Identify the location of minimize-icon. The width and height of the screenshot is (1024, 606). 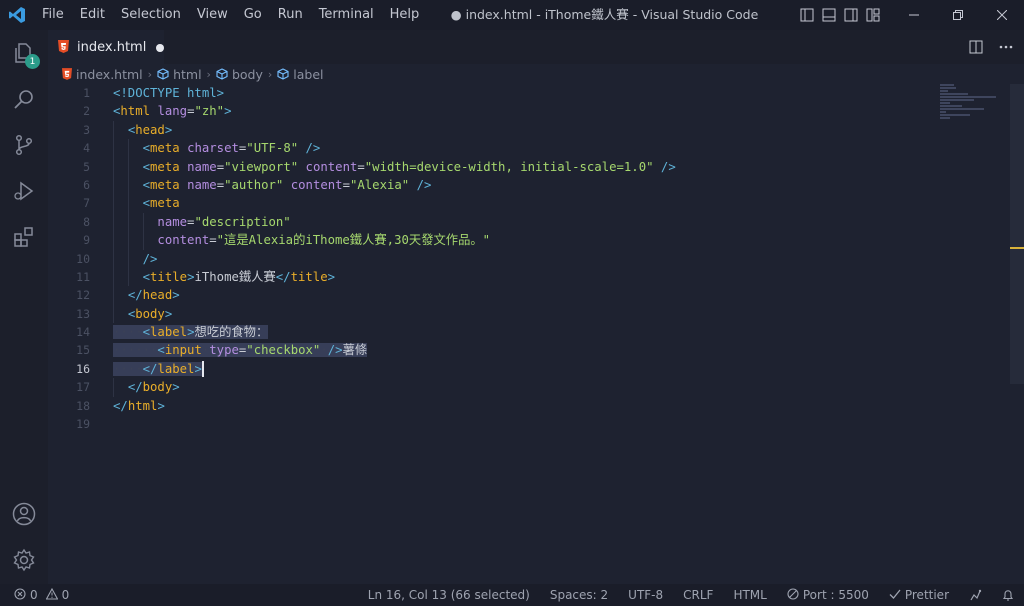
(914, 15).